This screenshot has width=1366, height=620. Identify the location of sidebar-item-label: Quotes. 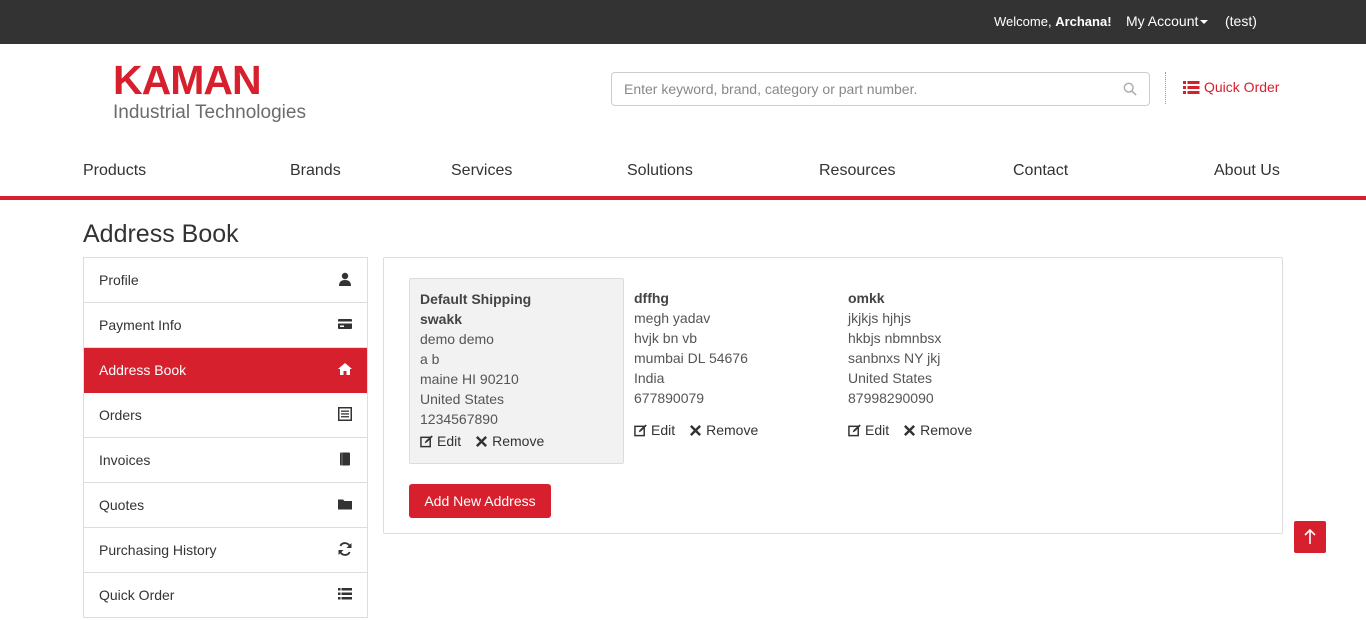
(122, 505).